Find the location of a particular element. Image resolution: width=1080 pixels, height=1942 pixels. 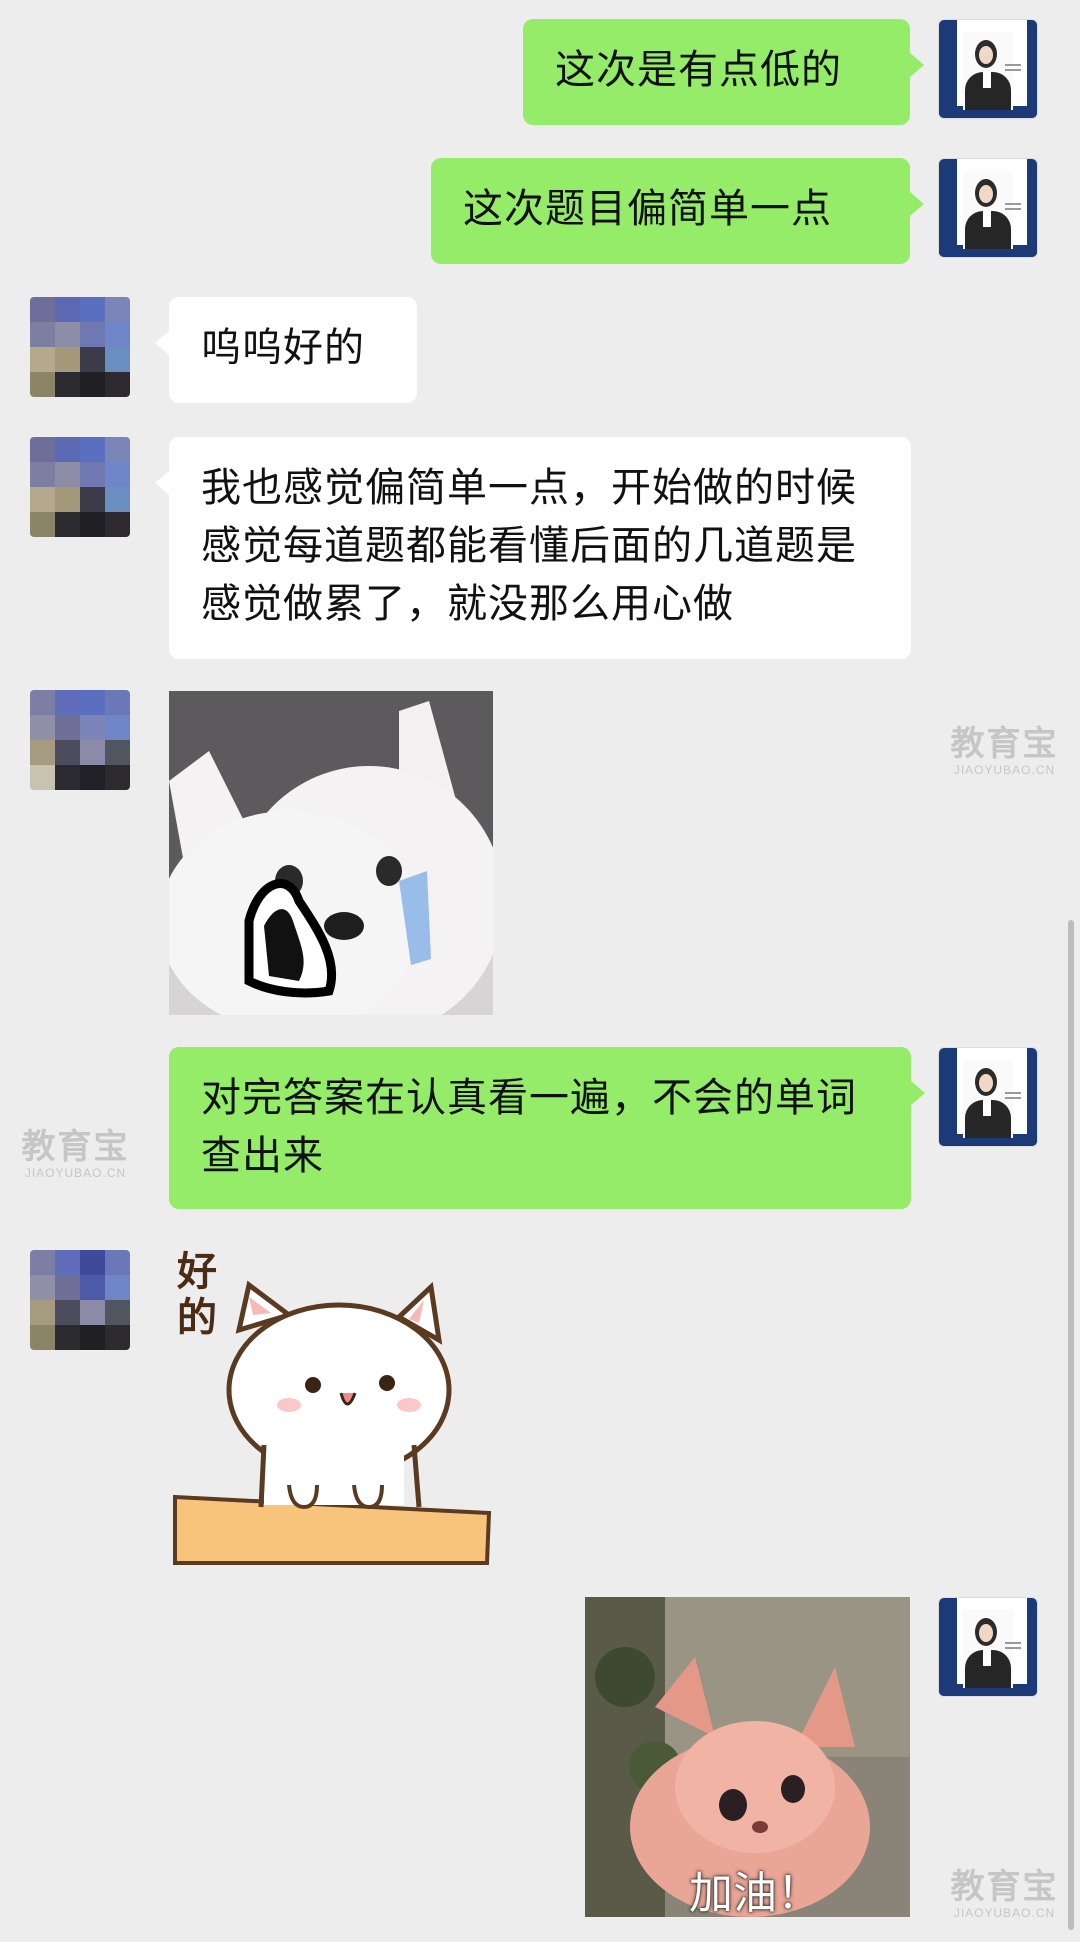

crying-dog-sticker is located at coordinates (331, 853).